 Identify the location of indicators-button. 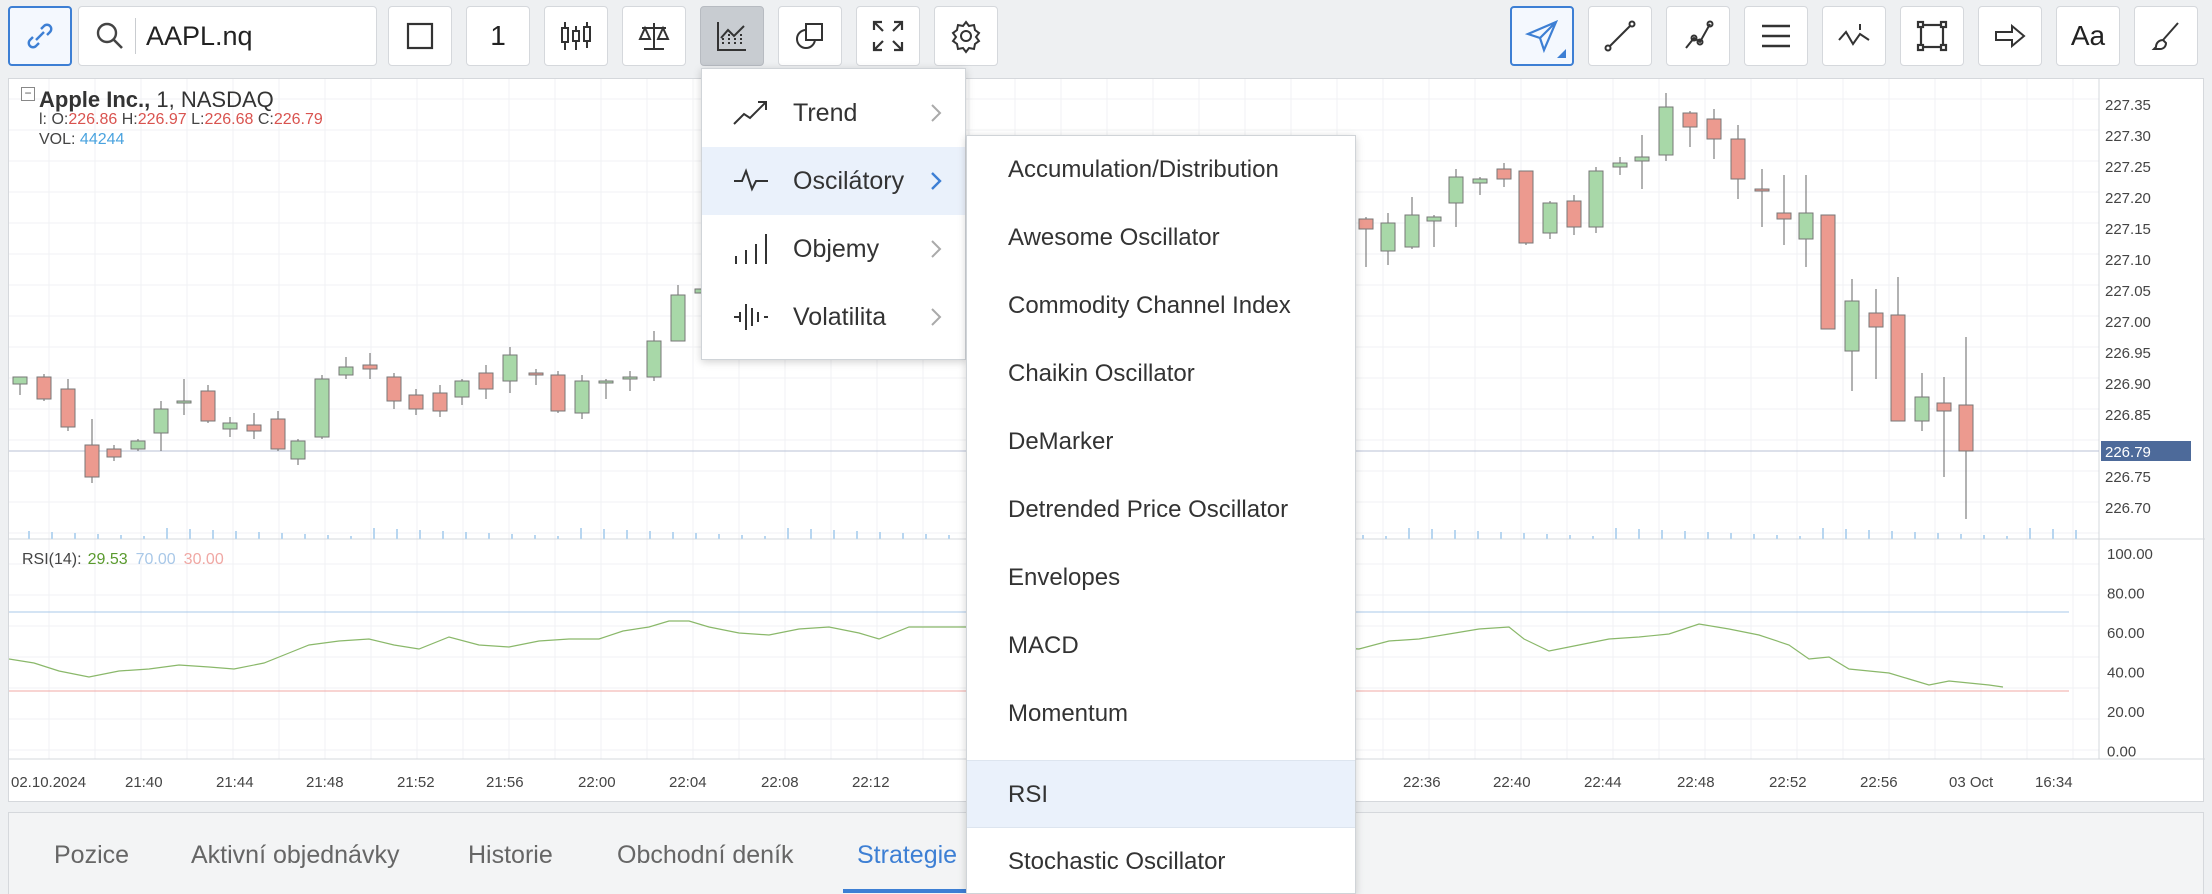
(732, 36).